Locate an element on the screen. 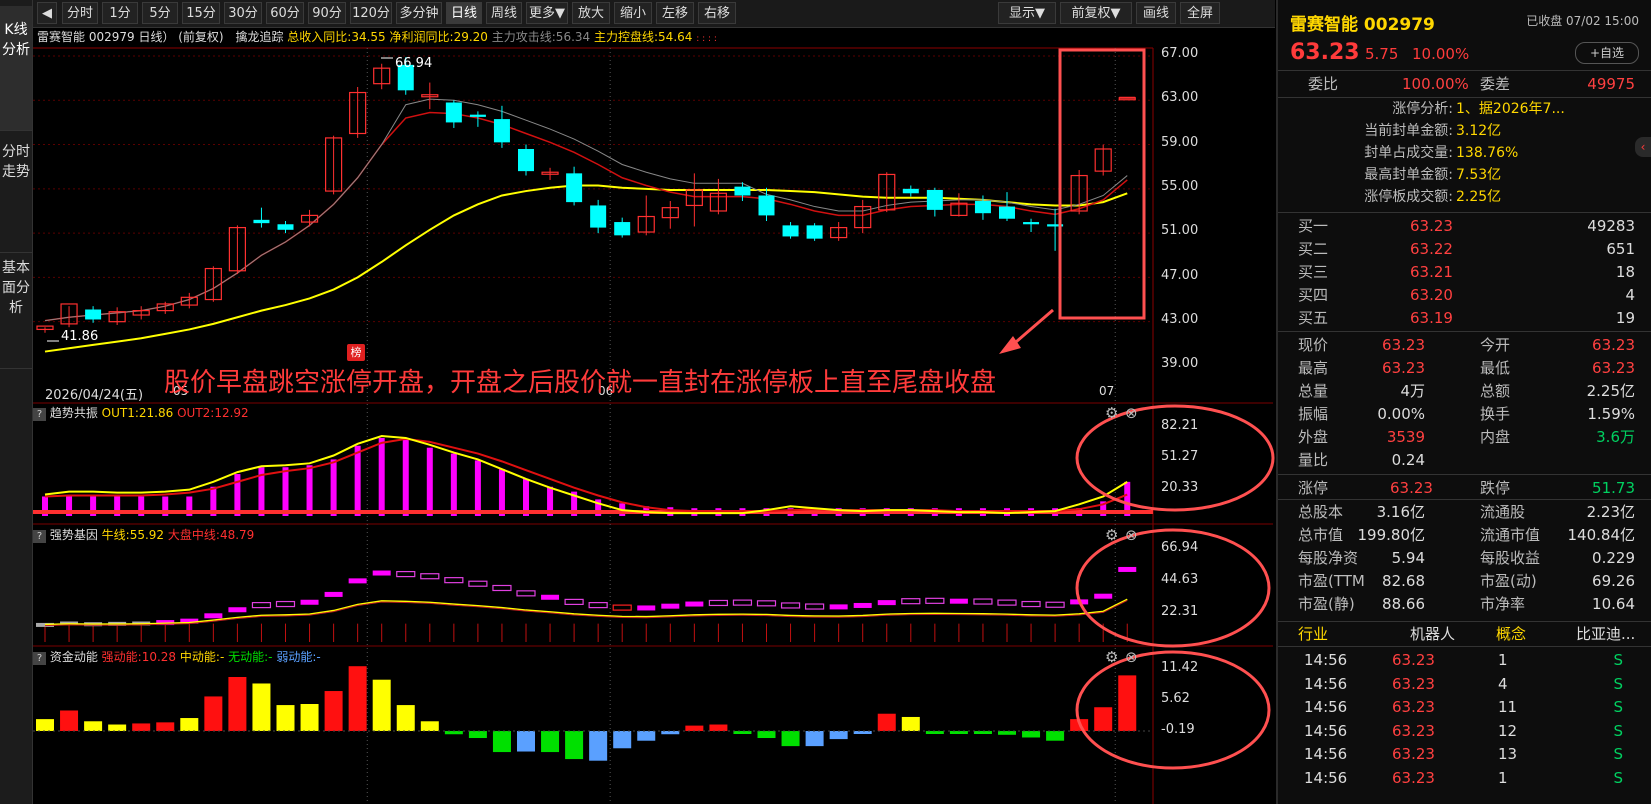 This screenshot has height=804, width=1651. period-button: 90分 is located at coordinates (327, 13).